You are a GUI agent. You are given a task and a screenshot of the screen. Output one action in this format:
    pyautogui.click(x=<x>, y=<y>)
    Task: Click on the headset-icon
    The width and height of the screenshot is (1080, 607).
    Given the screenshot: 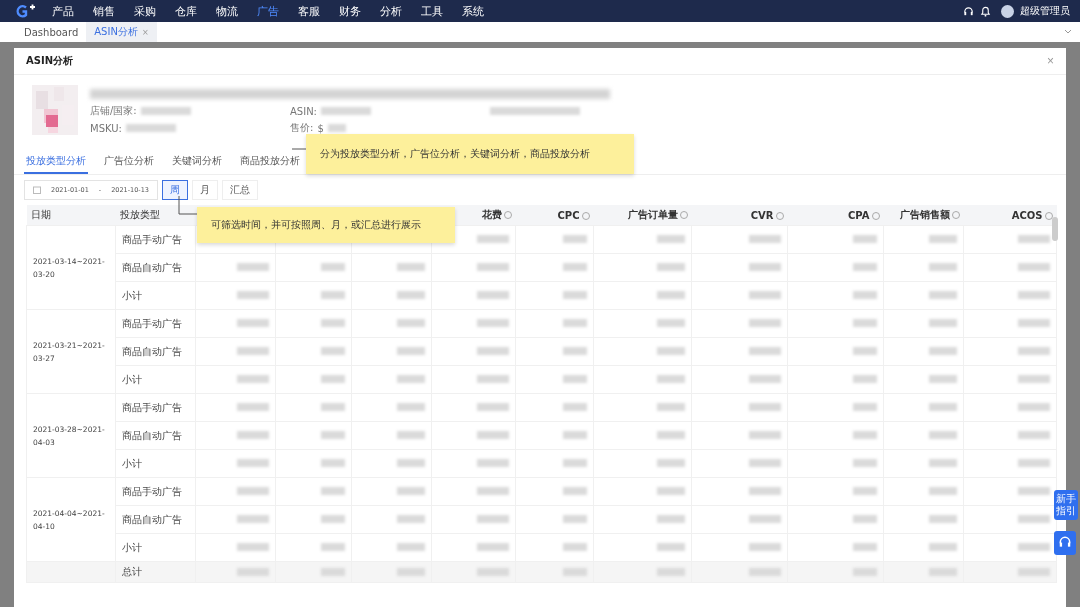 What is the action you would take?
    pyautogui.click(x=968, y=11)
    